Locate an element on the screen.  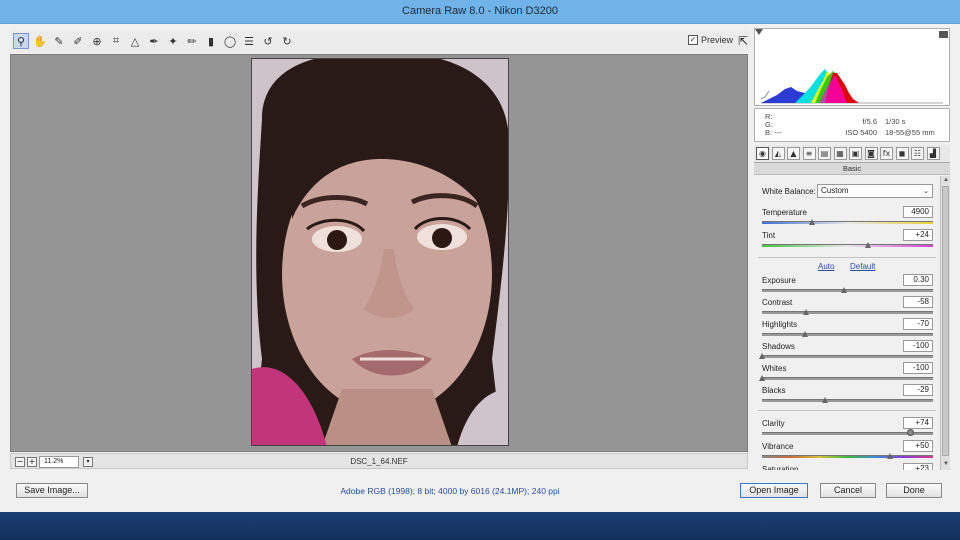
snapshots-tab-icon: ▟ is located at coordinates (933, 153).